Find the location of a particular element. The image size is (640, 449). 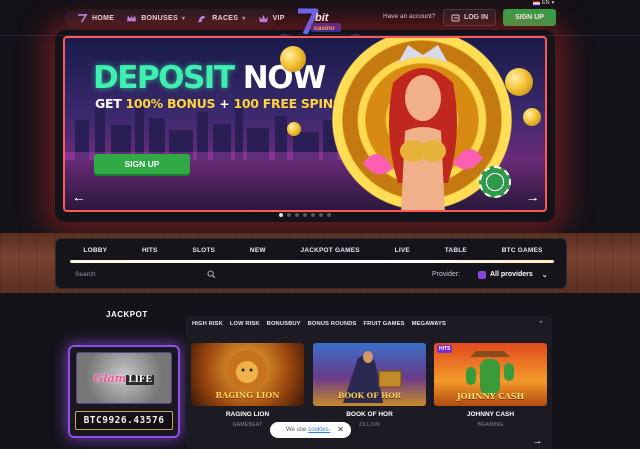

horse-icon is located at coordinates (202, 18).